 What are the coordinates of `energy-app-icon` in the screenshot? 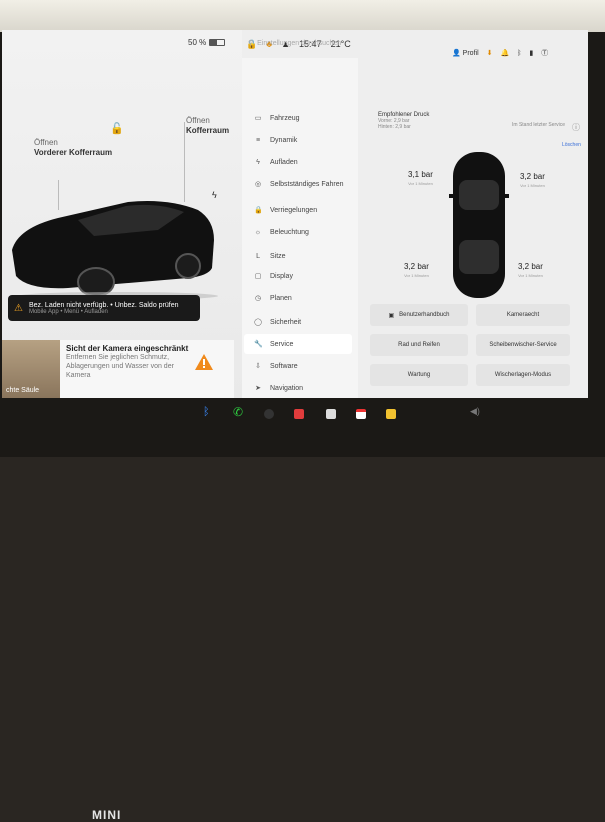 It's located at (331, 414).